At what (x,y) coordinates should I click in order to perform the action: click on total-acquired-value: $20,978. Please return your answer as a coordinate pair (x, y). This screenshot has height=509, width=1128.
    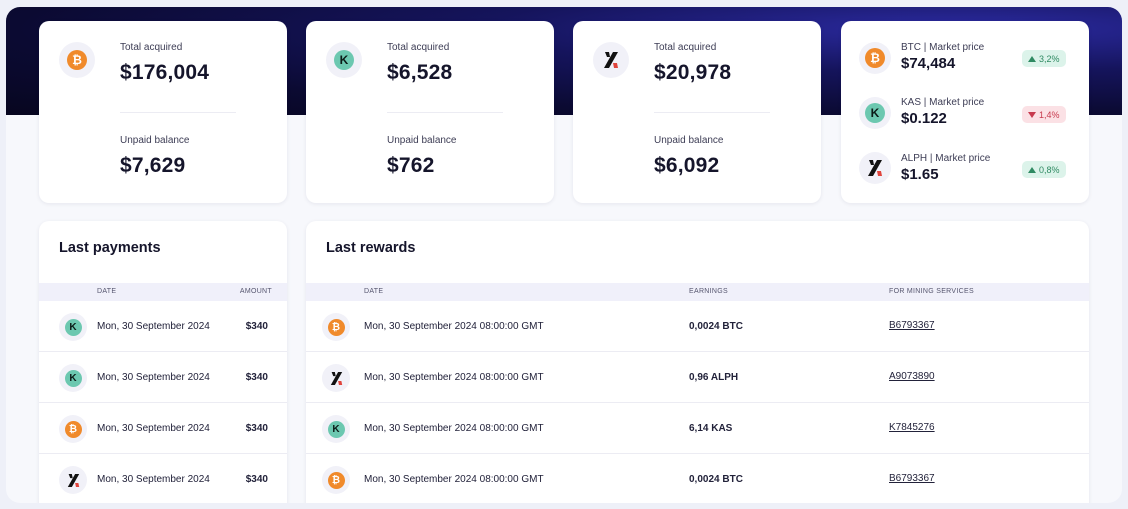
    Looking at the image, I should click on (693, 72).